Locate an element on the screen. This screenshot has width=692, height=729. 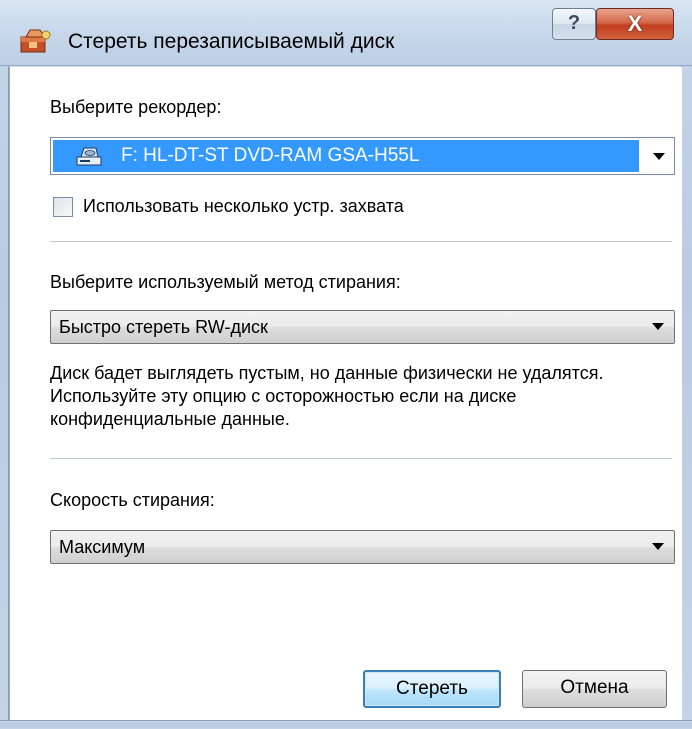
title-bar: Стереть перезаписываемый диск ? X is located at coordinates (346, 33).